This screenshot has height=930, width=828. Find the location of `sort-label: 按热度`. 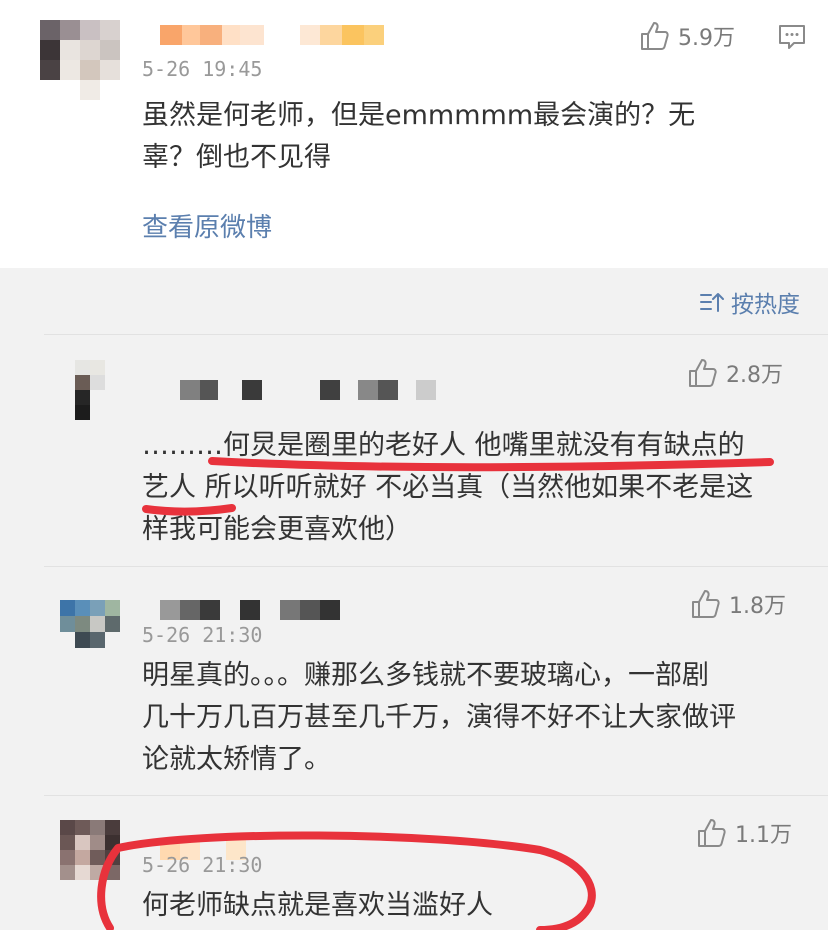

sort-label: 按热度 is located at coordinates (765, 305).